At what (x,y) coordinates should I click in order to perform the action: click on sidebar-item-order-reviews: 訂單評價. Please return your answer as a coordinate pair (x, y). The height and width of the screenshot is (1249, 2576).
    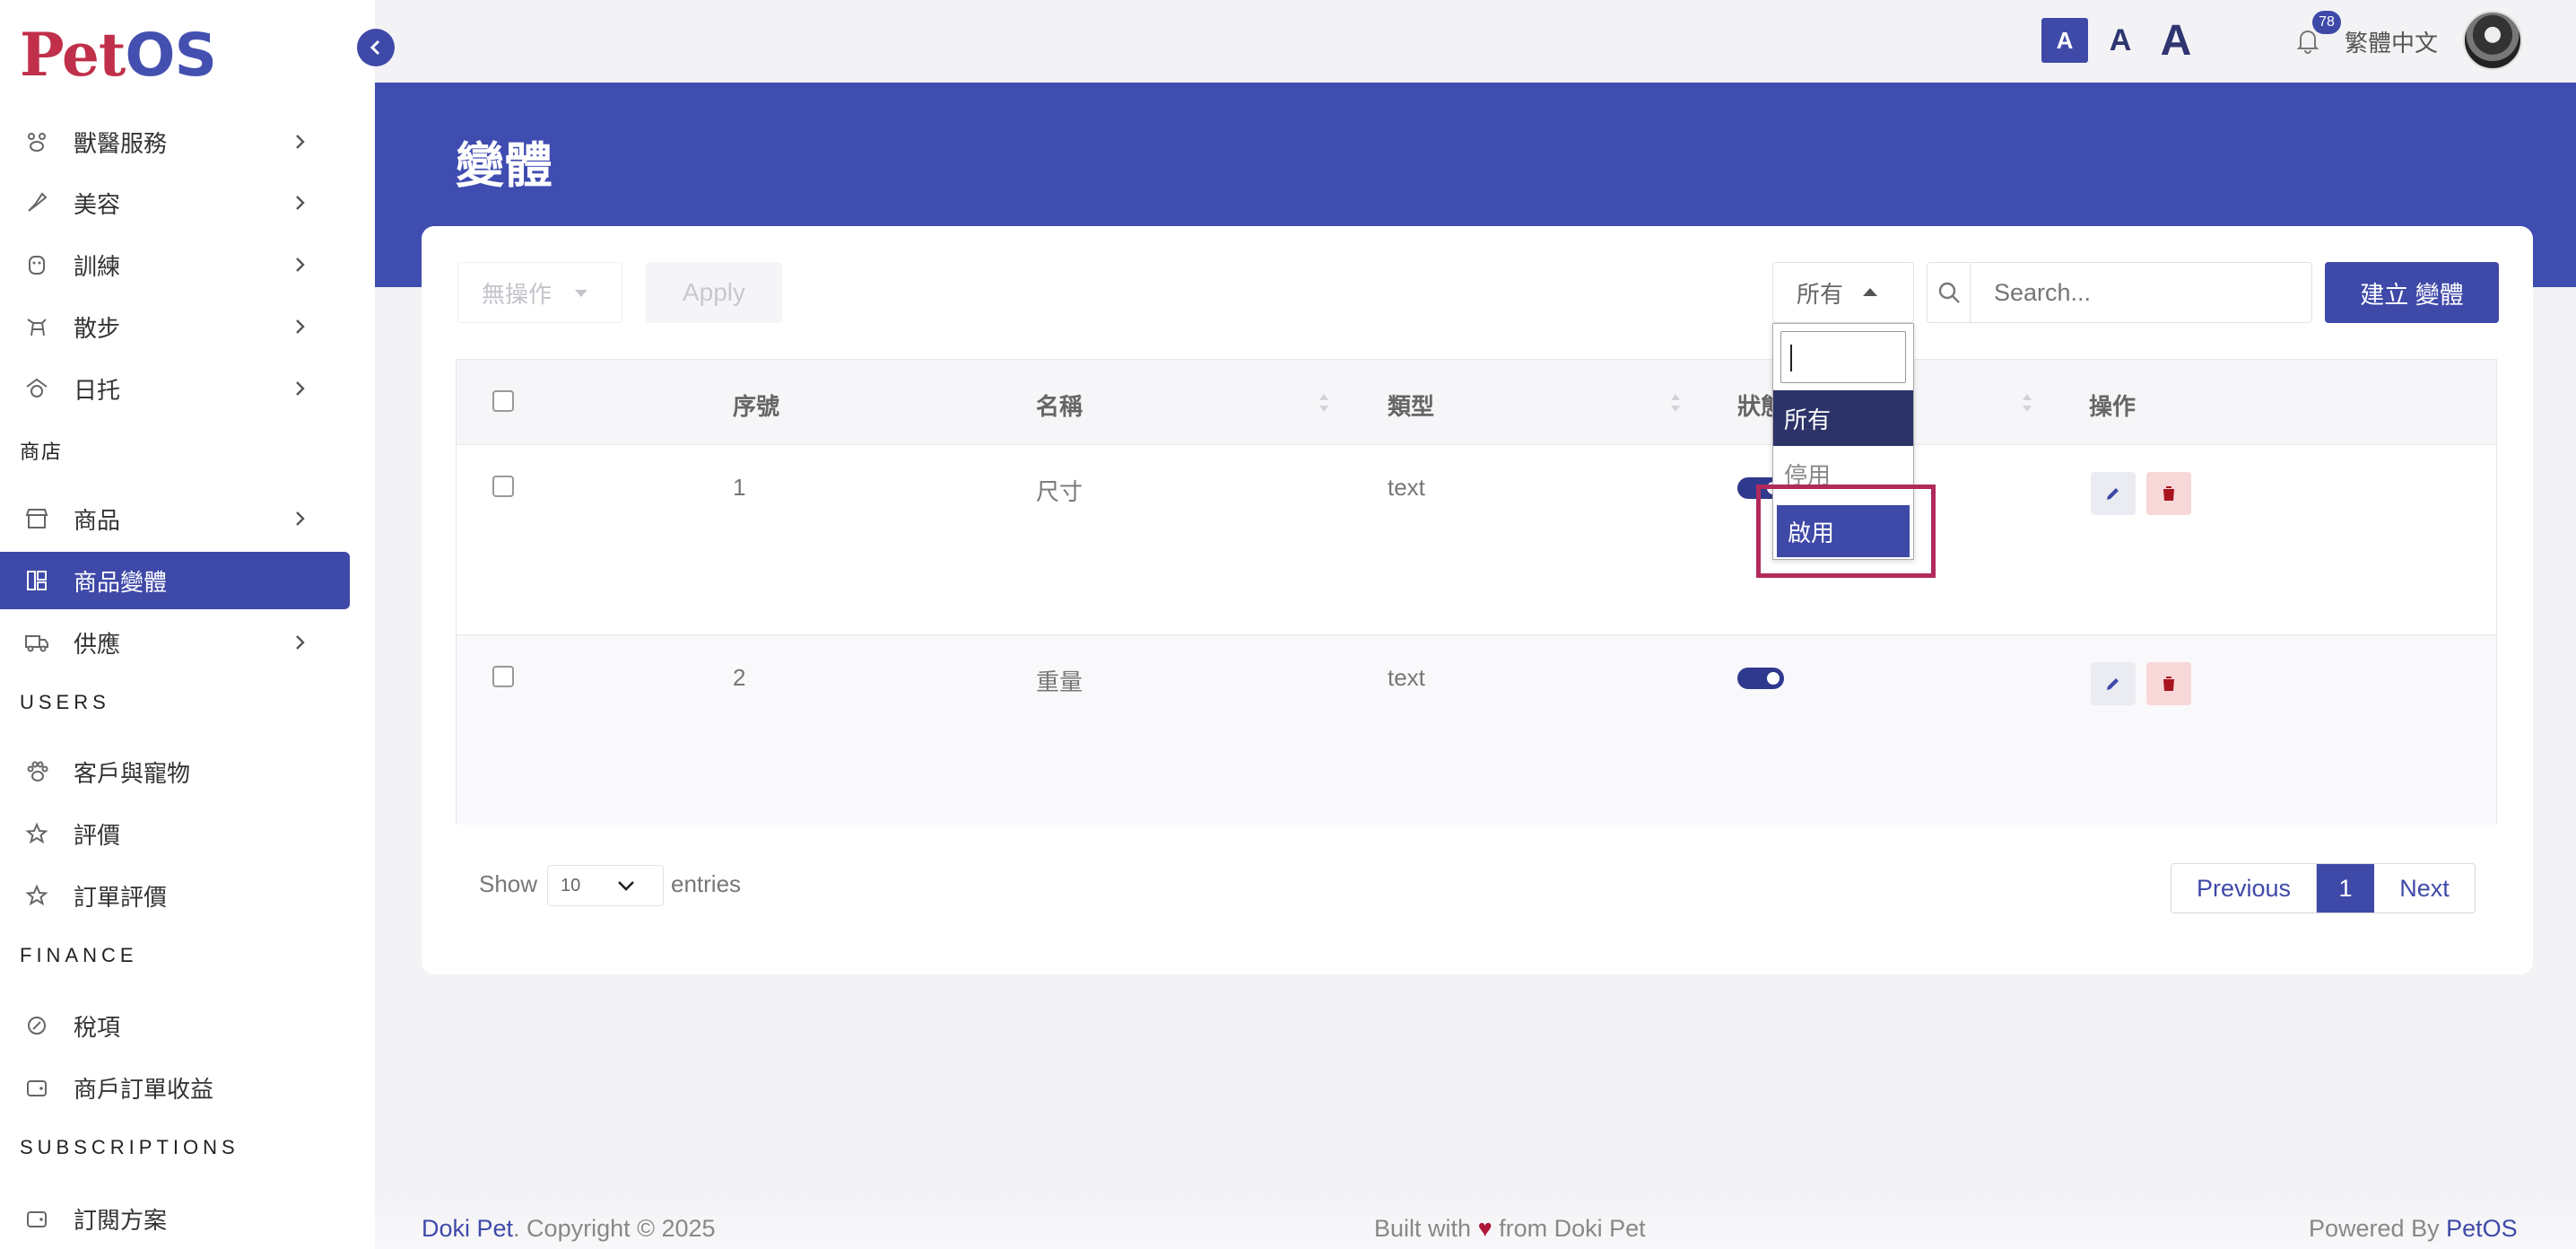
    Looking at the image, I should click on (175, 896).